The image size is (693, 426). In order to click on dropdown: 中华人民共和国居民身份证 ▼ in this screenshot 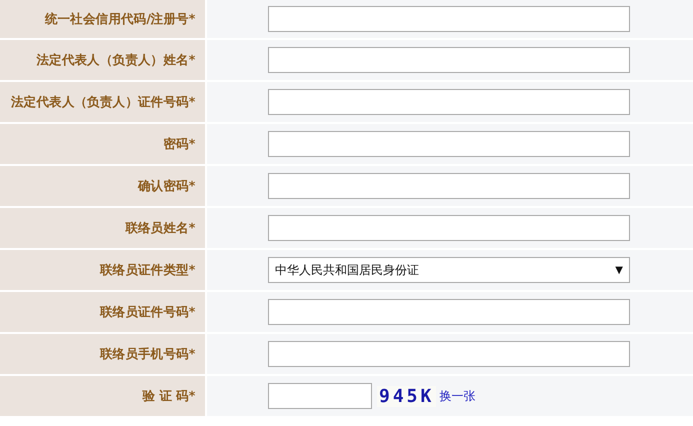, I will do `click(449, 270)`.